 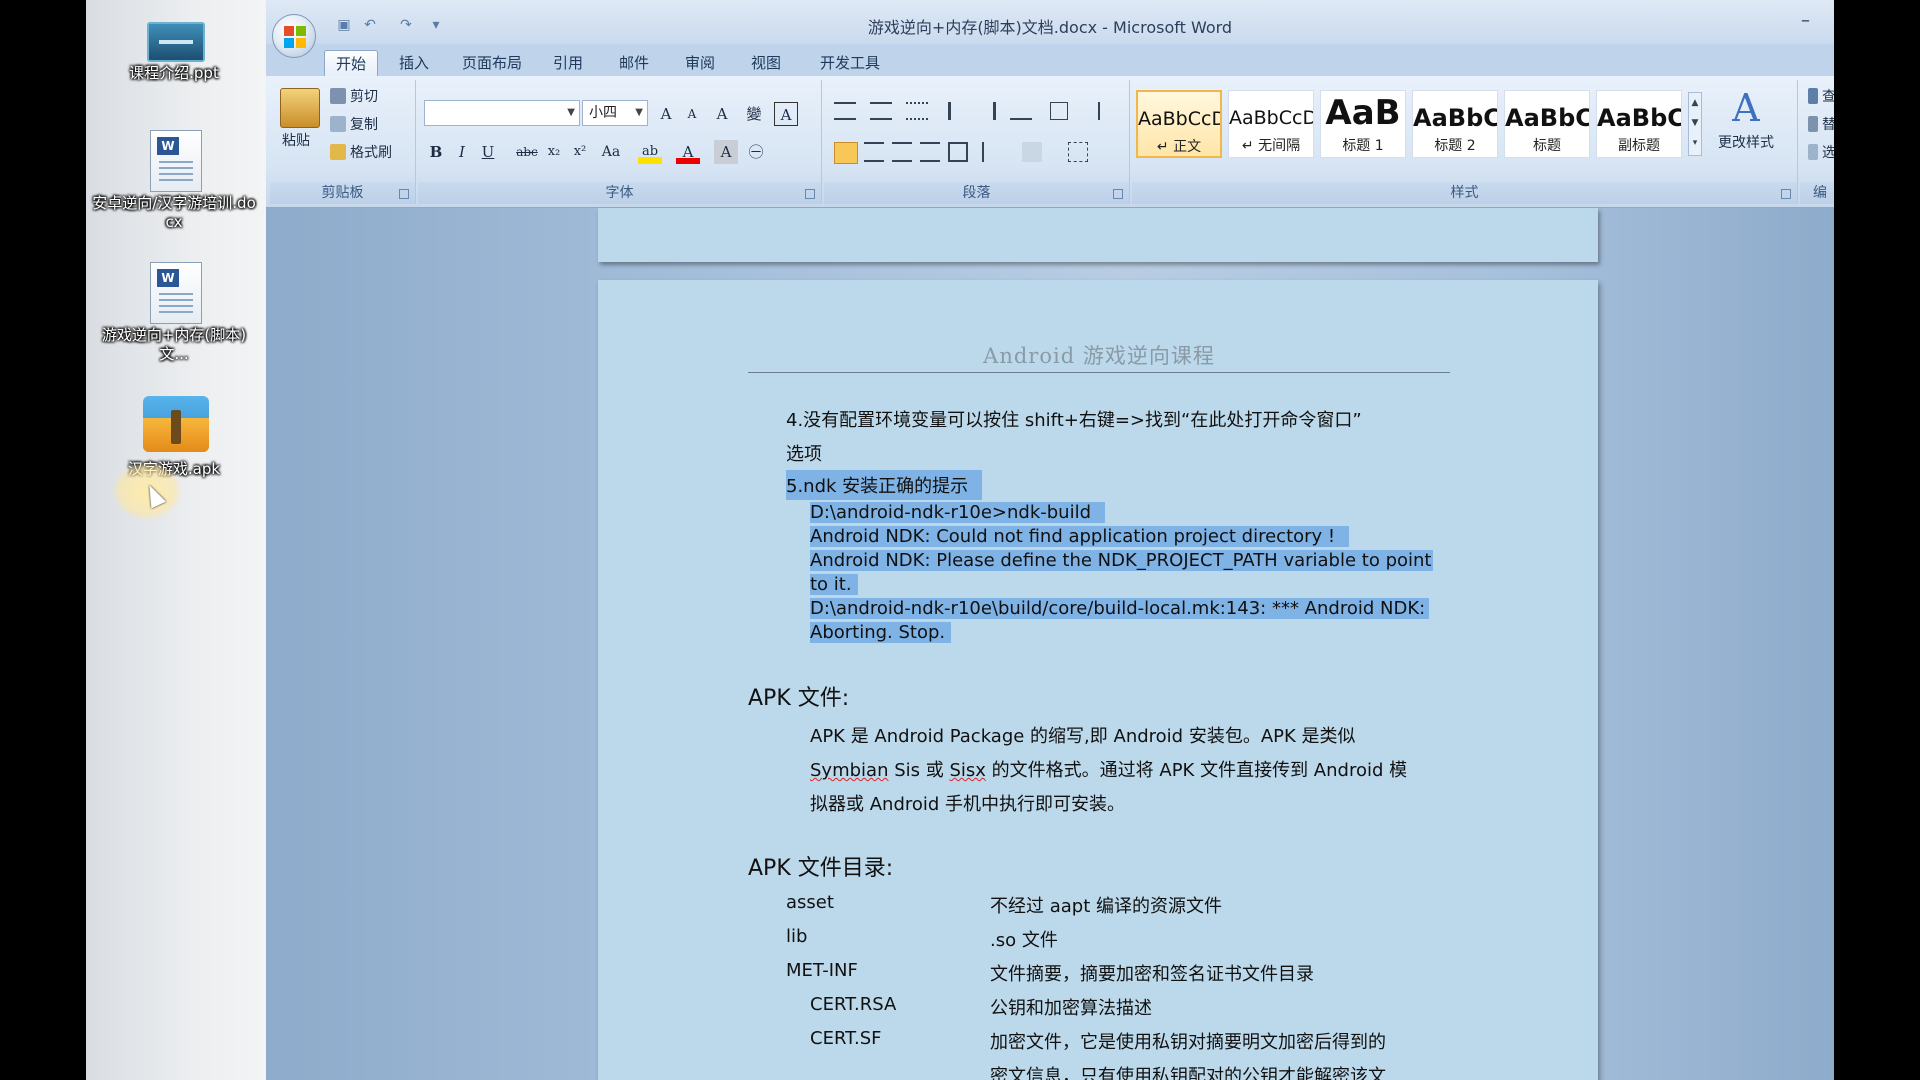 I want to click on shading-icon, so click(x=1032, y=152).